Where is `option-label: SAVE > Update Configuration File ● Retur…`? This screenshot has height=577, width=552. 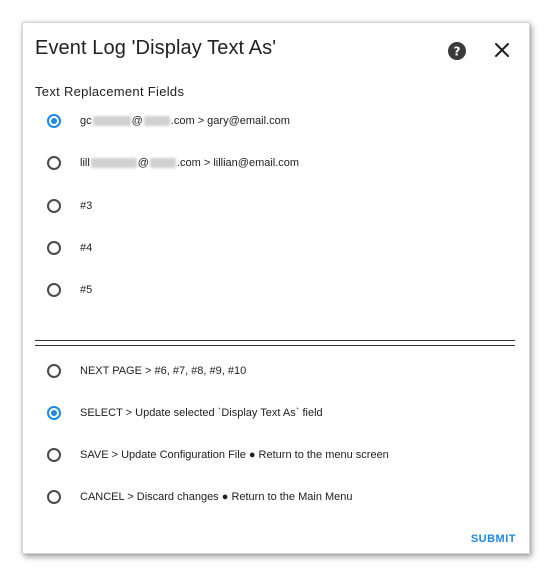 option-label: SAVE > Update Configuration File ● Retur… is located at coordinates (234, 455).